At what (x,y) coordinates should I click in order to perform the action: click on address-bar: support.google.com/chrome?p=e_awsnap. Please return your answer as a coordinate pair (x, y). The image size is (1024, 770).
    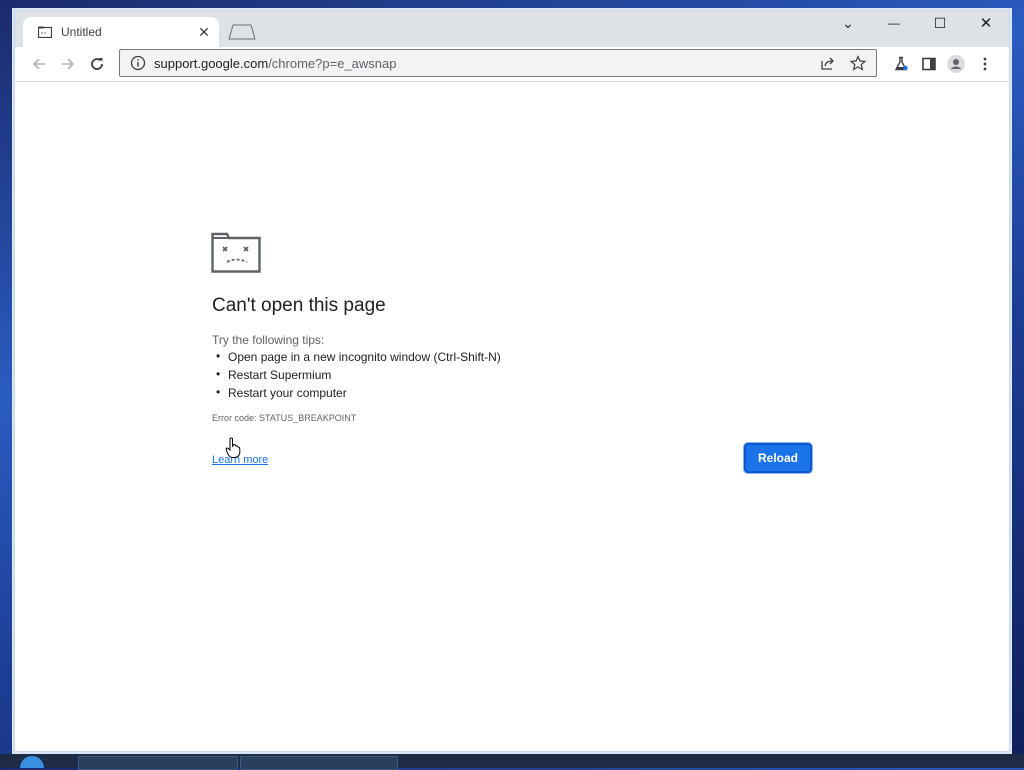
    Looking at the image, I should click on (498, 63).